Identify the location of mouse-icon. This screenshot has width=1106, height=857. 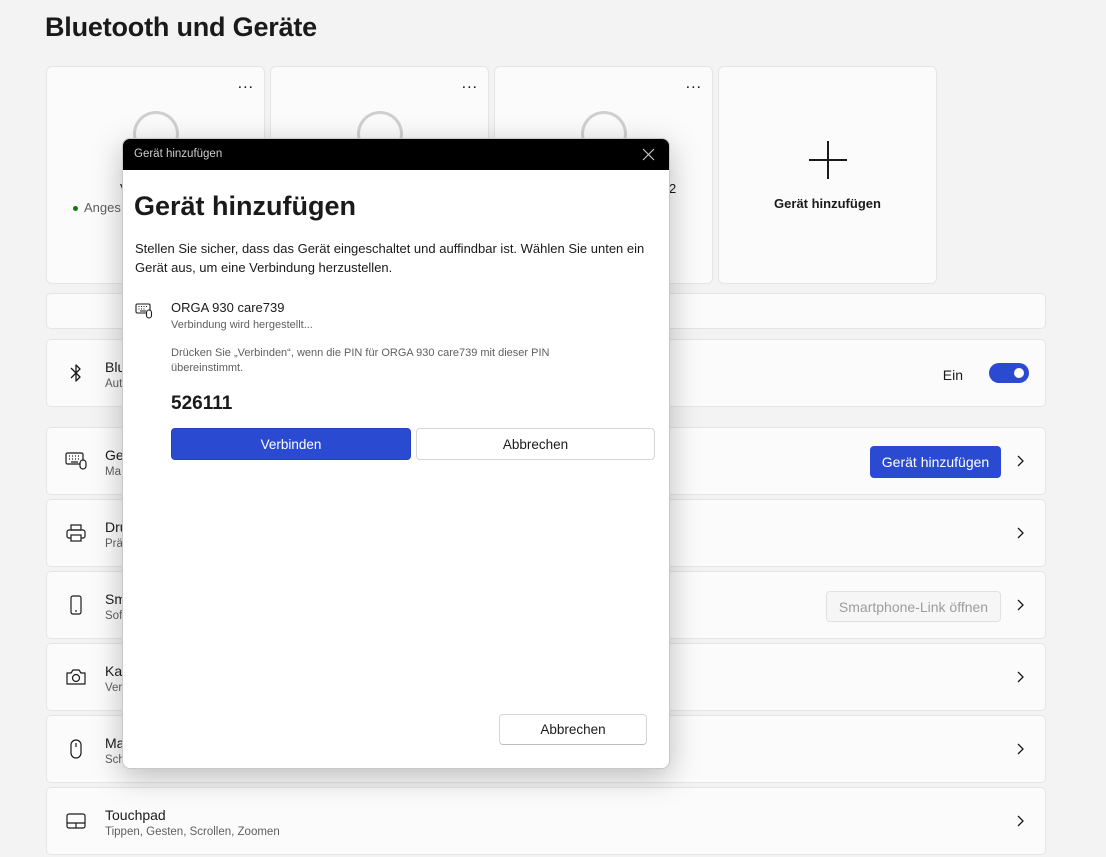
(76, 749).